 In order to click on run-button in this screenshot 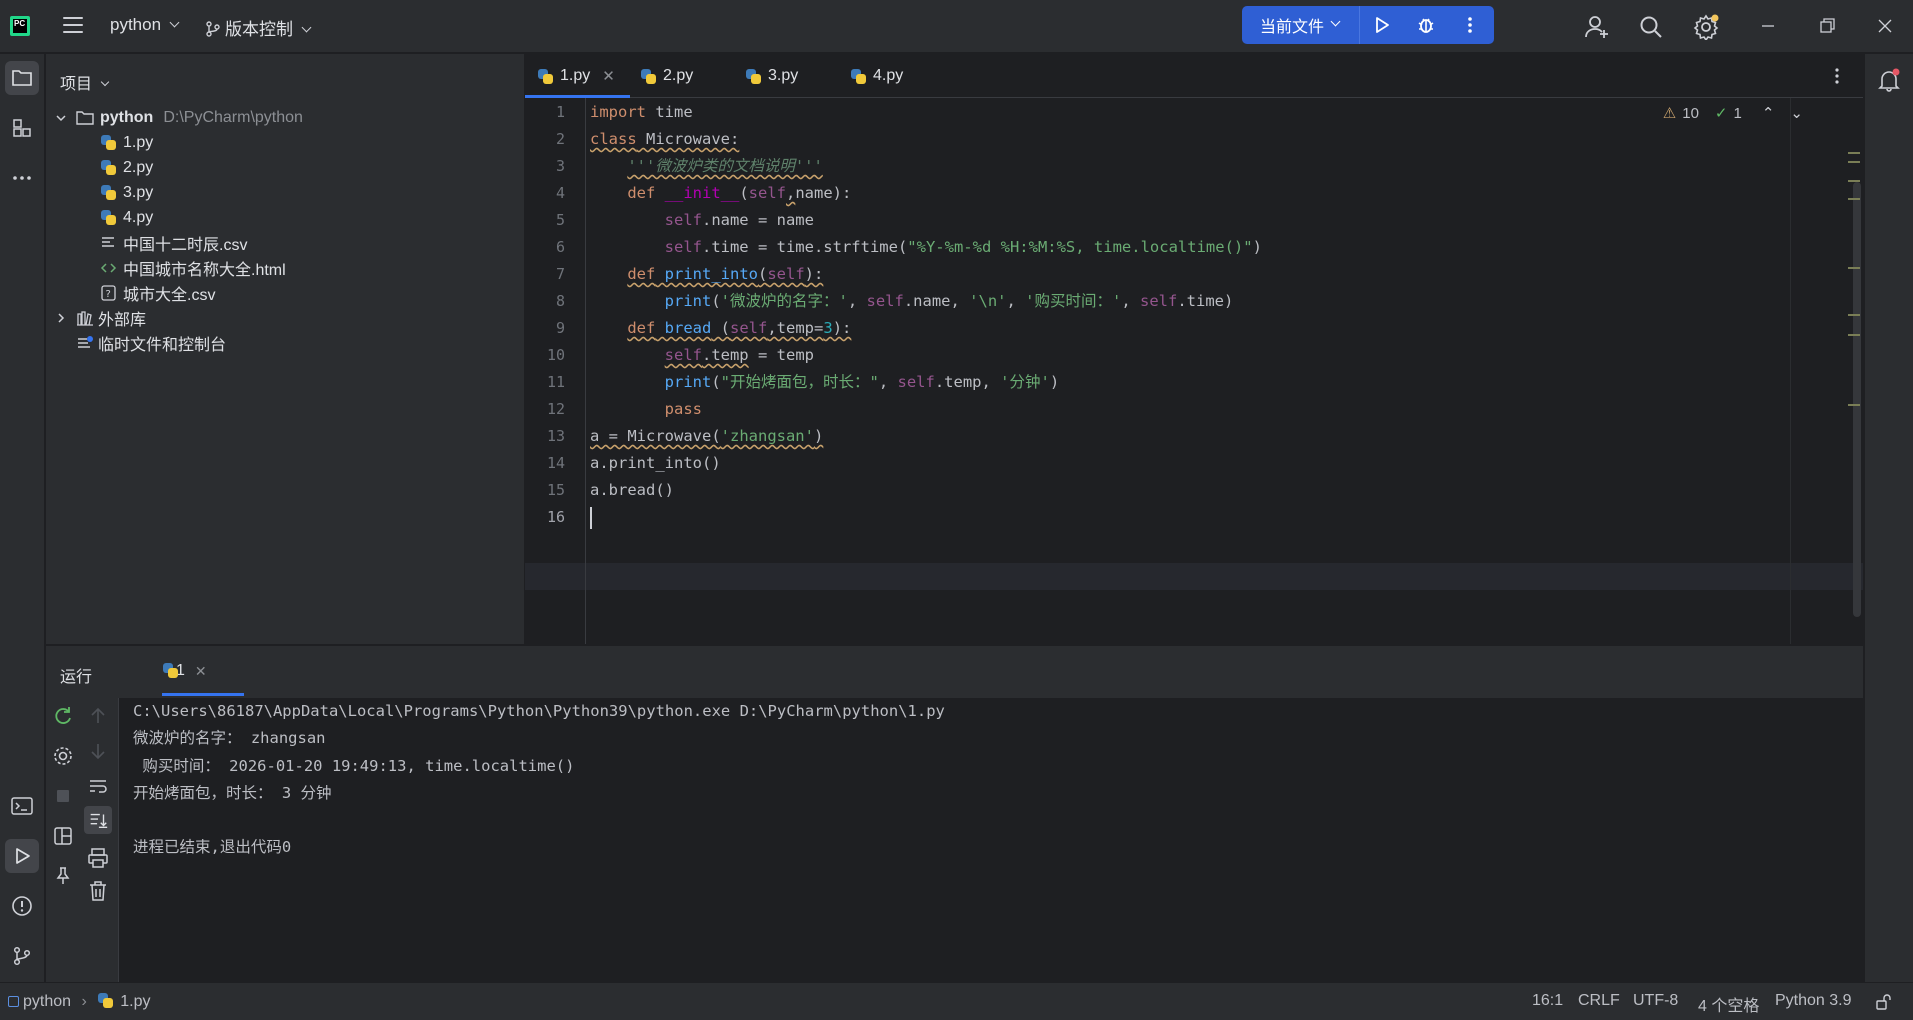, I will do `click(1382, 25)`.